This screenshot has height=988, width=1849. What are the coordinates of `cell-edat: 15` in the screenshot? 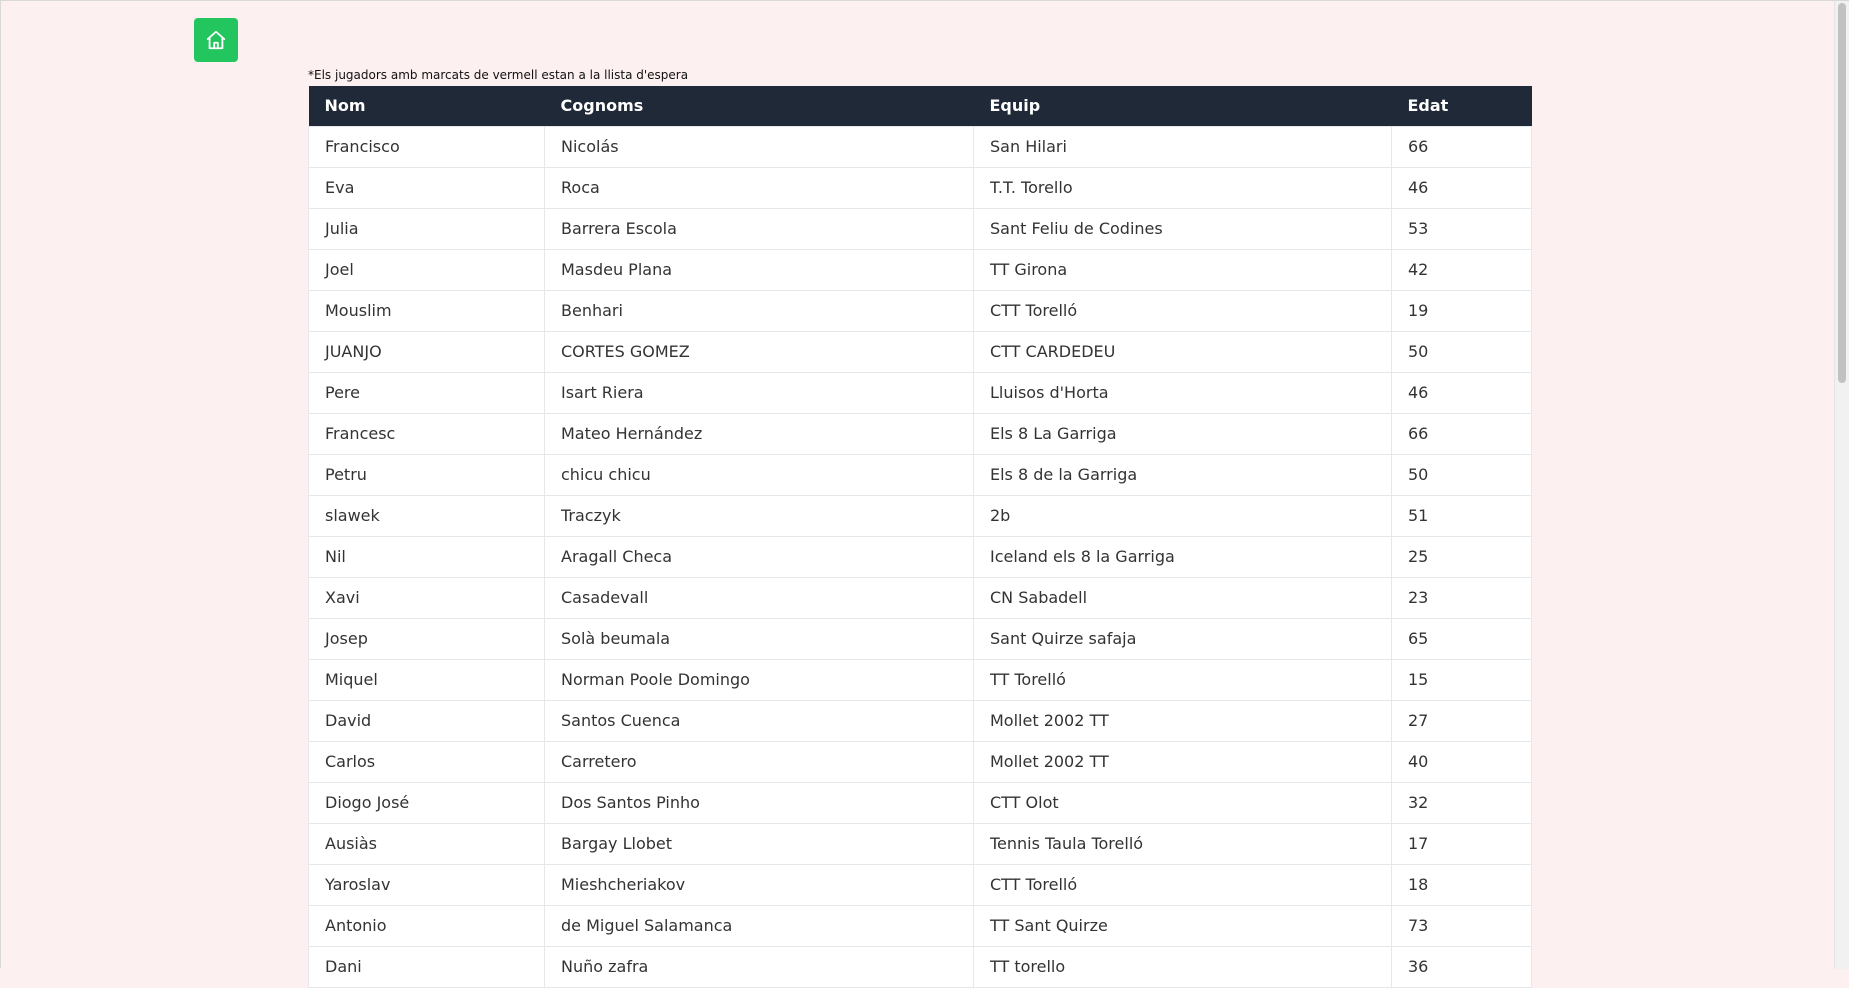 It's located at (1461, 679).